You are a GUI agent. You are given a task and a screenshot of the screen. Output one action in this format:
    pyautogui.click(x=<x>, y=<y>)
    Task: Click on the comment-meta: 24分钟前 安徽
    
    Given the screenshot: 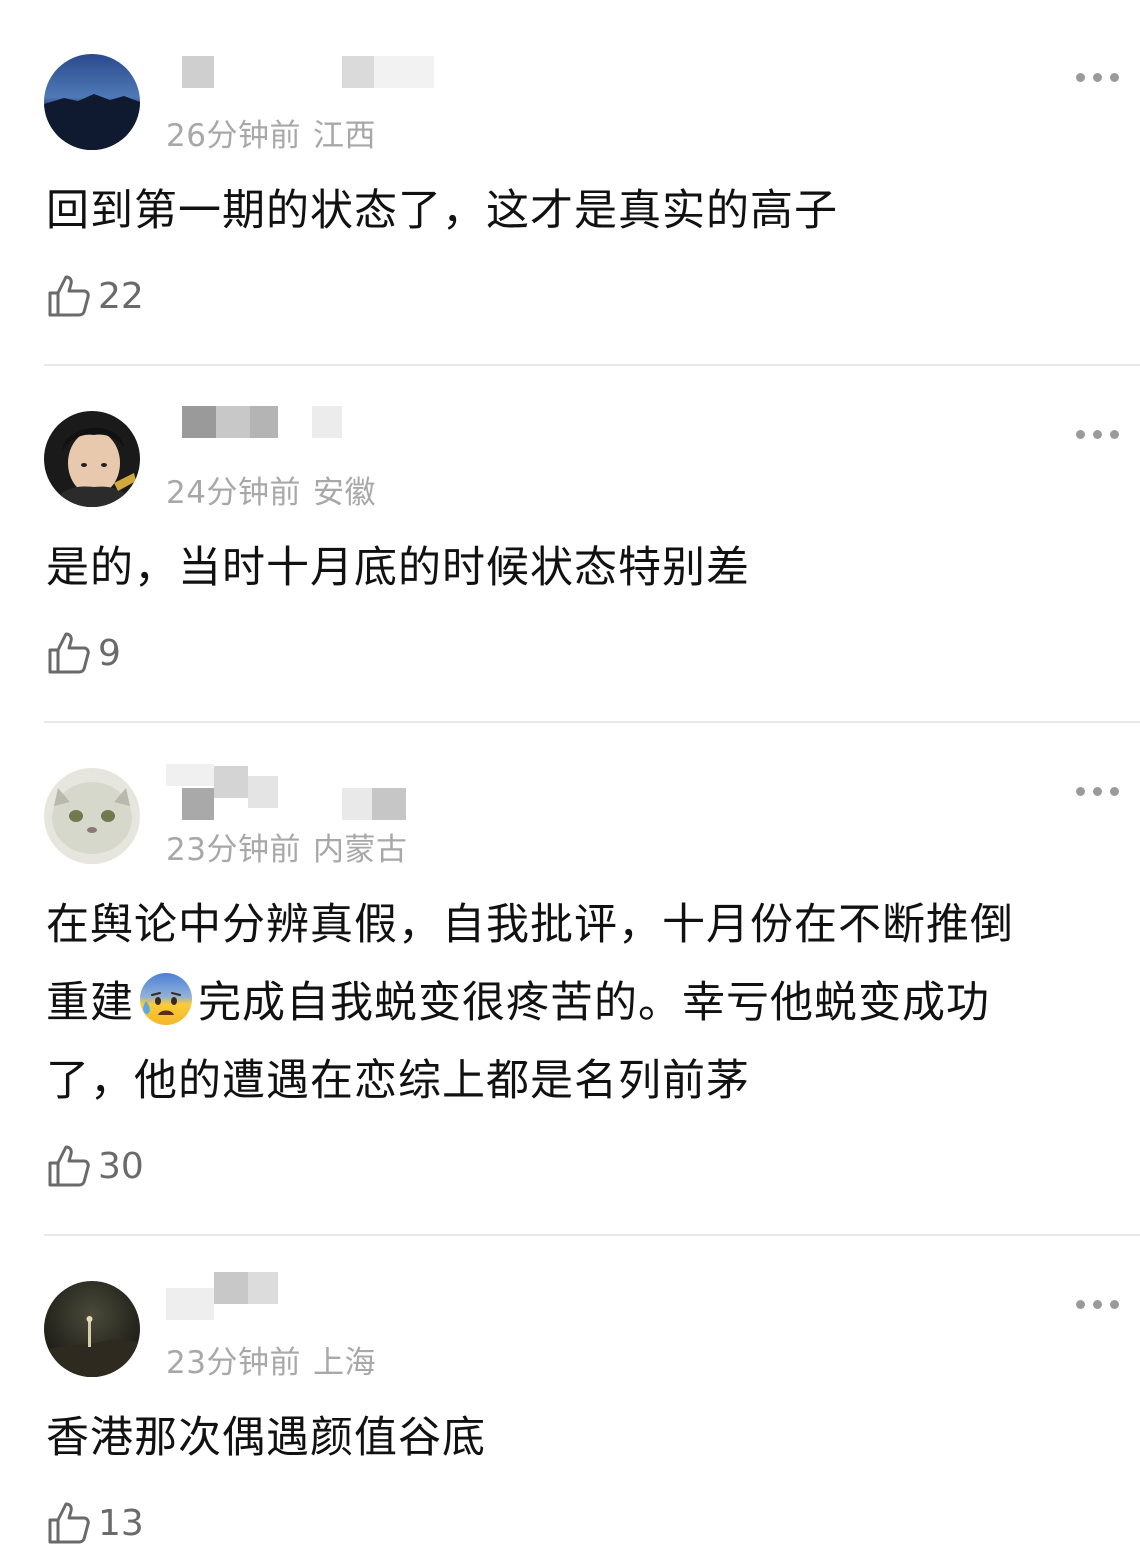 What is the action you would take?
    pyautogui.click(x=271, y=489)
    